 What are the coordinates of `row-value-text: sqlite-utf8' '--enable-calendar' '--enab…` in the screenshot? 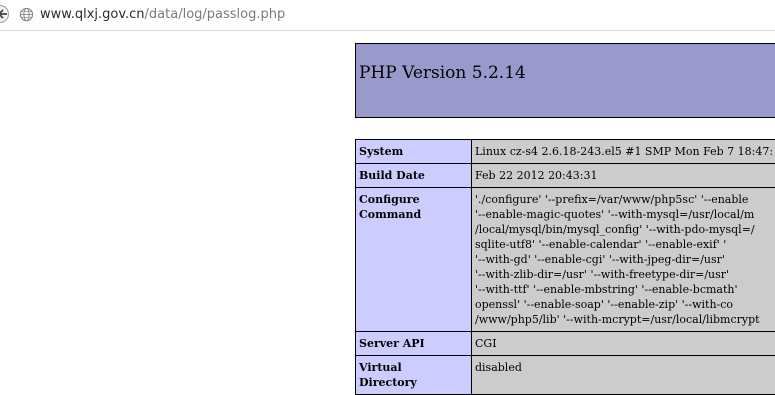 It's located at (625, 244).